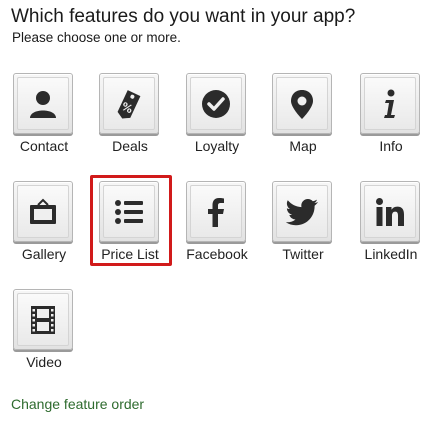 The height and width of the screenshot is (426, 441). What do you see at coordinates (77, 404) in the screenshot?
I see `change-feature-order-link: Change feature order` at bounding box center [77, 404].